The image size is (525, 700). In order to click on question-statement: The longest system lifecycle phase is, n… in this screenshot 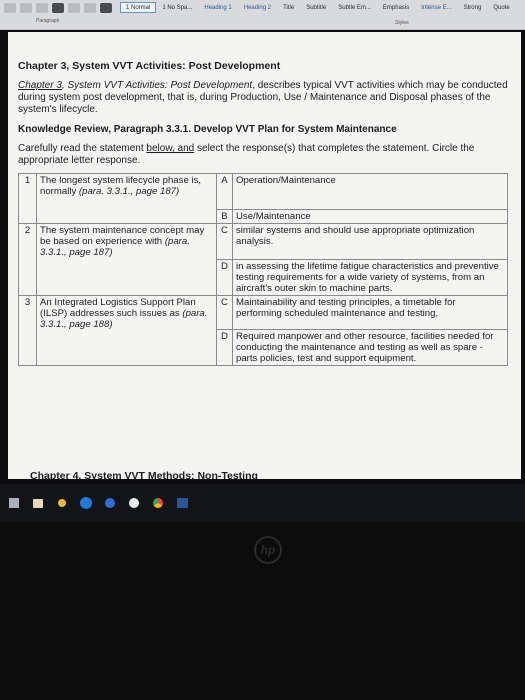, I will do `click(126, 198)`.